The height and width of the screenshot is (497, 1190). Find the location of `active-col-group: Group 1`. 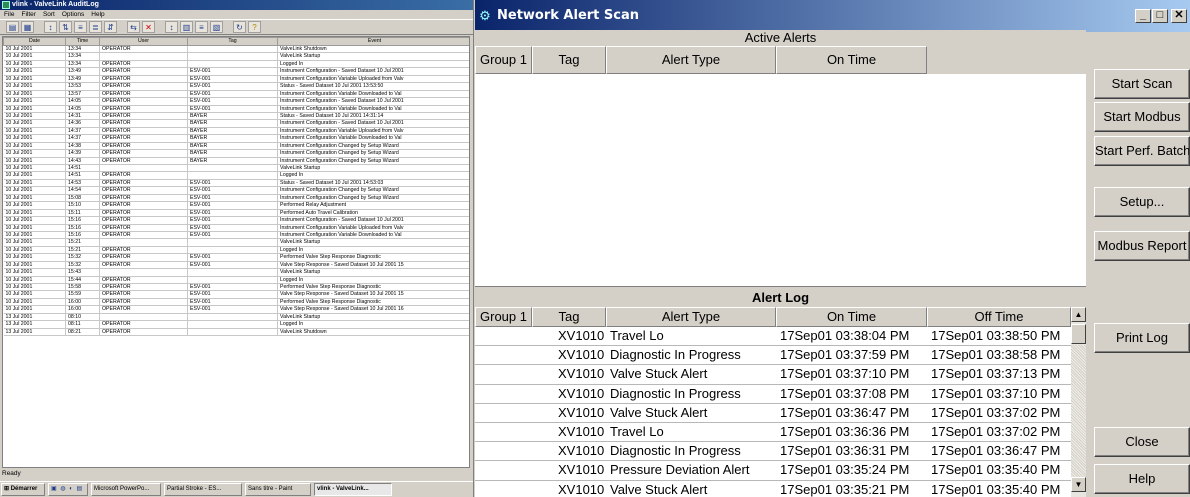

active-col-group: Group 1 is located at coordinates (503, 60).